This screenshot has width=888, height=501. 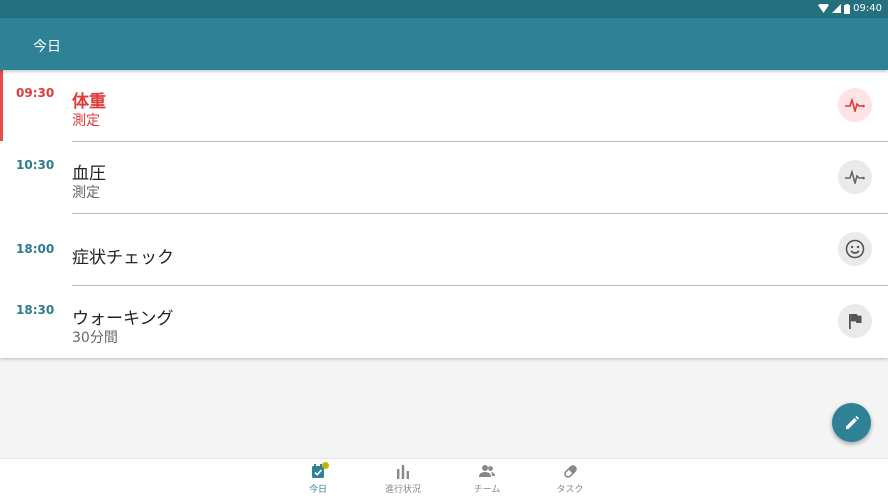 What do you see at coordinates (35, 165) in the screenshot?
I see `schedule-time: 10:30` at bounding box center [35, 165].